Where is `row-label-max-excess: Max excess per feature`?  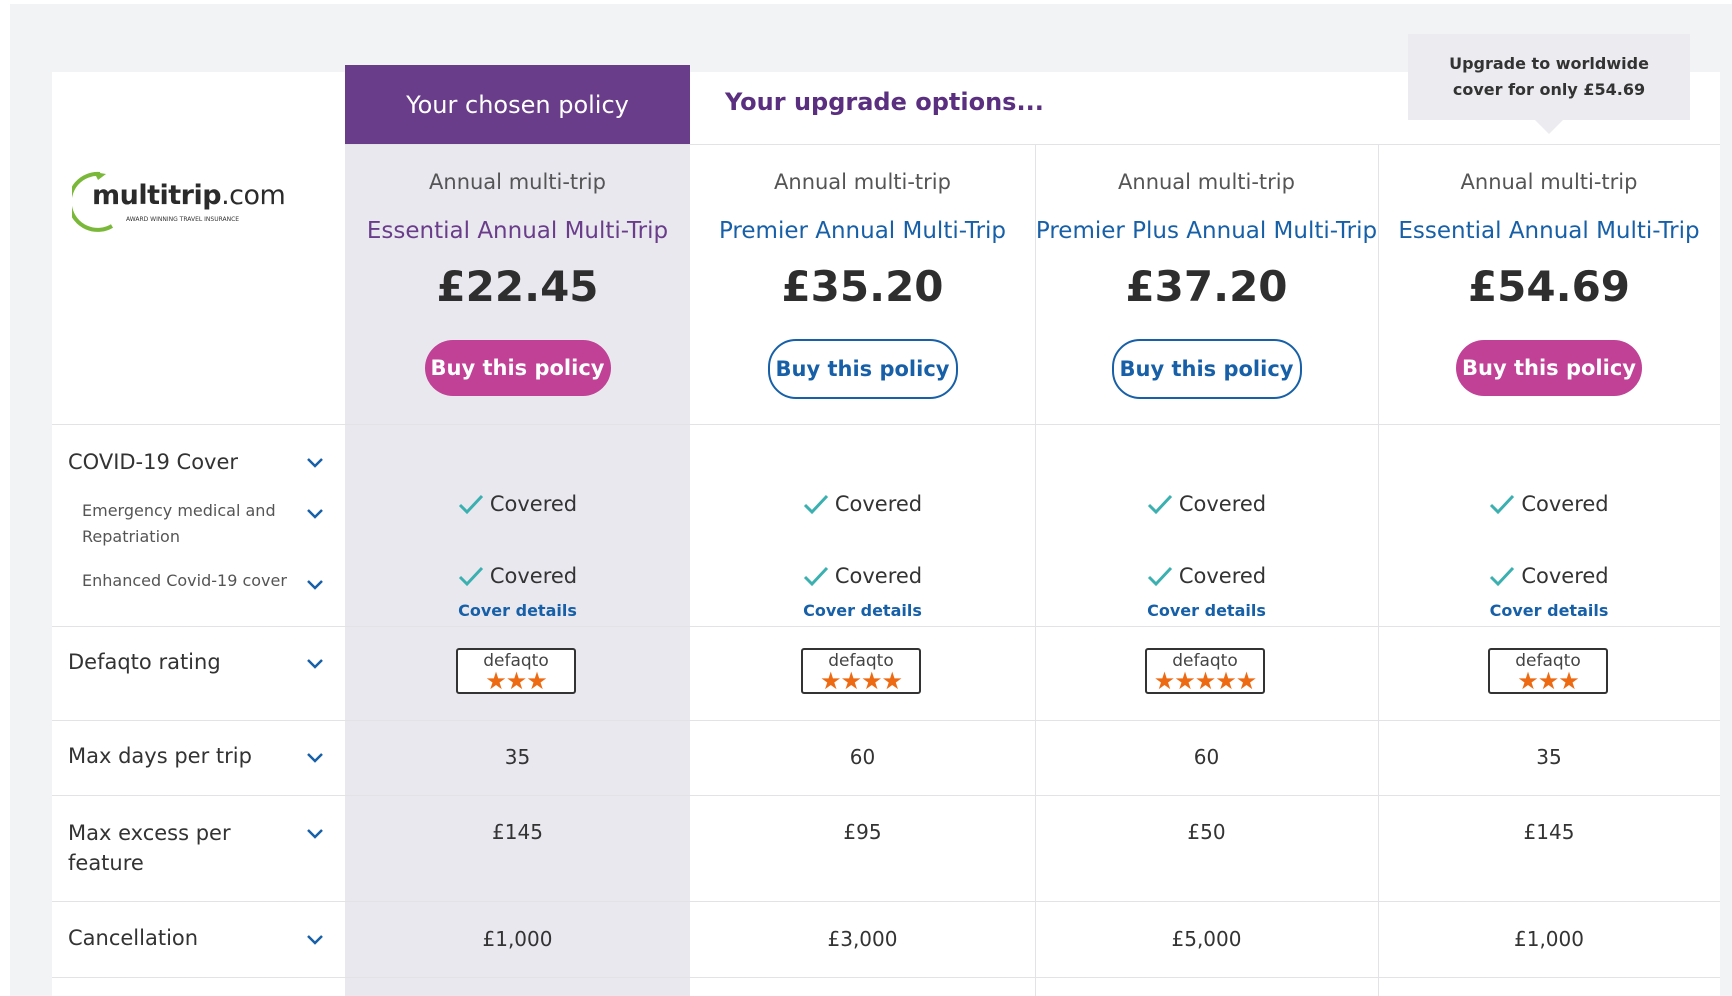 row-label-max-excess: Max excess per feature is located at coordinates (163, 848).